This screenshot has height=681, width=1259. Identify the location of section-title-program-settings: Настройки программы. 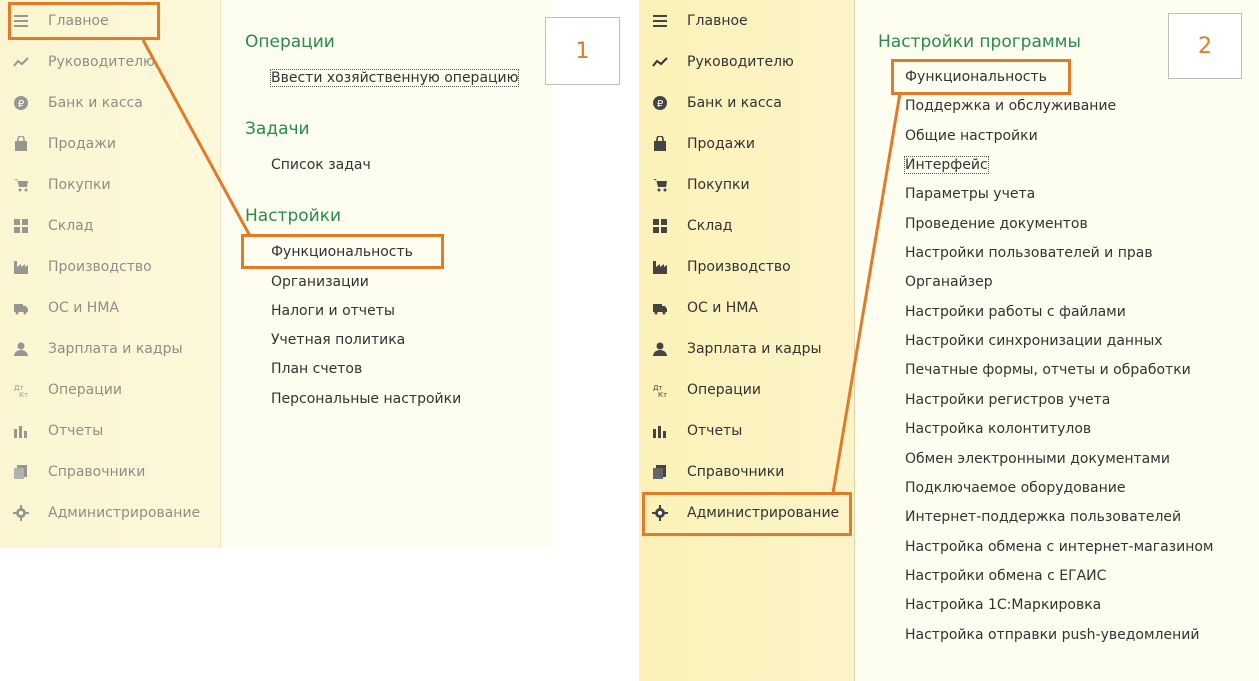
(979, 42).